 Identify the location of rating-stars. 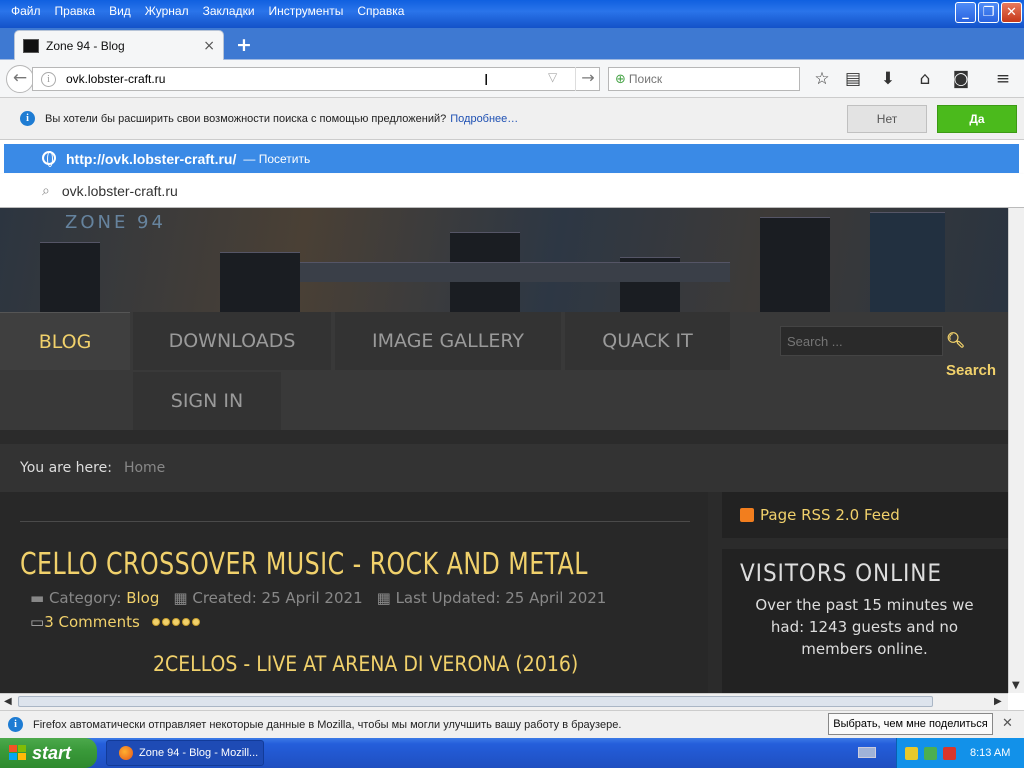
(175, 622).